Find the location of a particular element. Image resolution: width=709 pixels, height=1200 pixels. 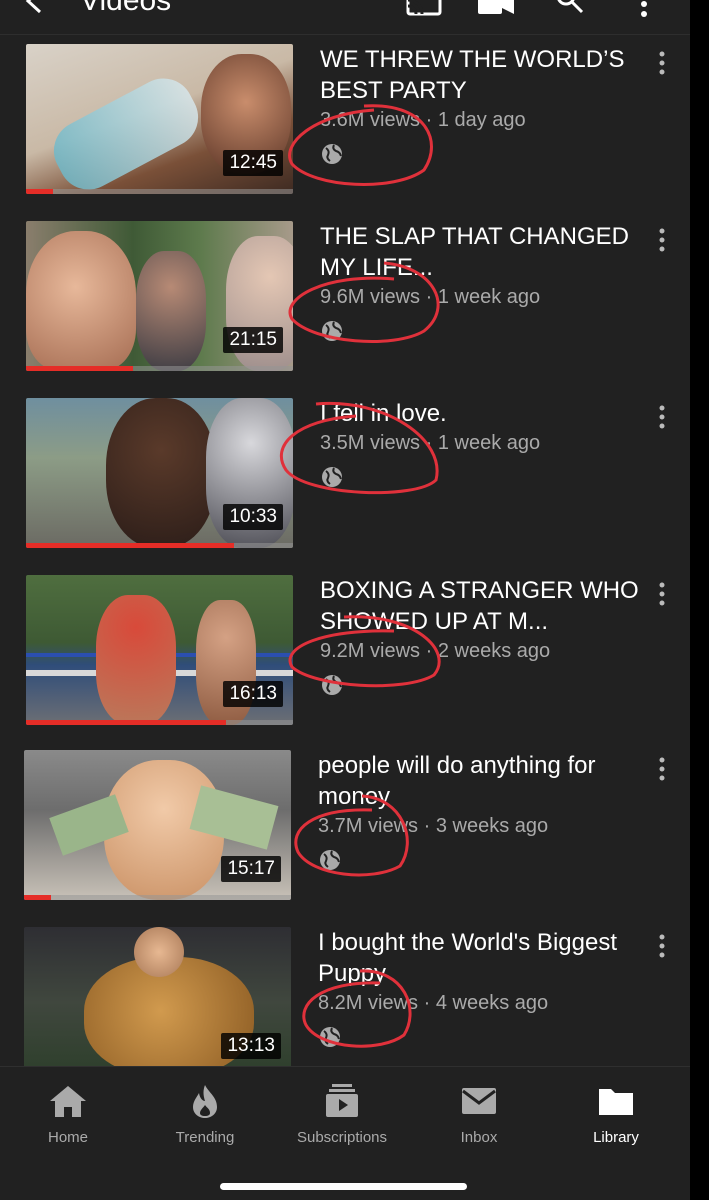

video-stats: 3.6M views · 1 day ago is located at coordinates (480, 120).